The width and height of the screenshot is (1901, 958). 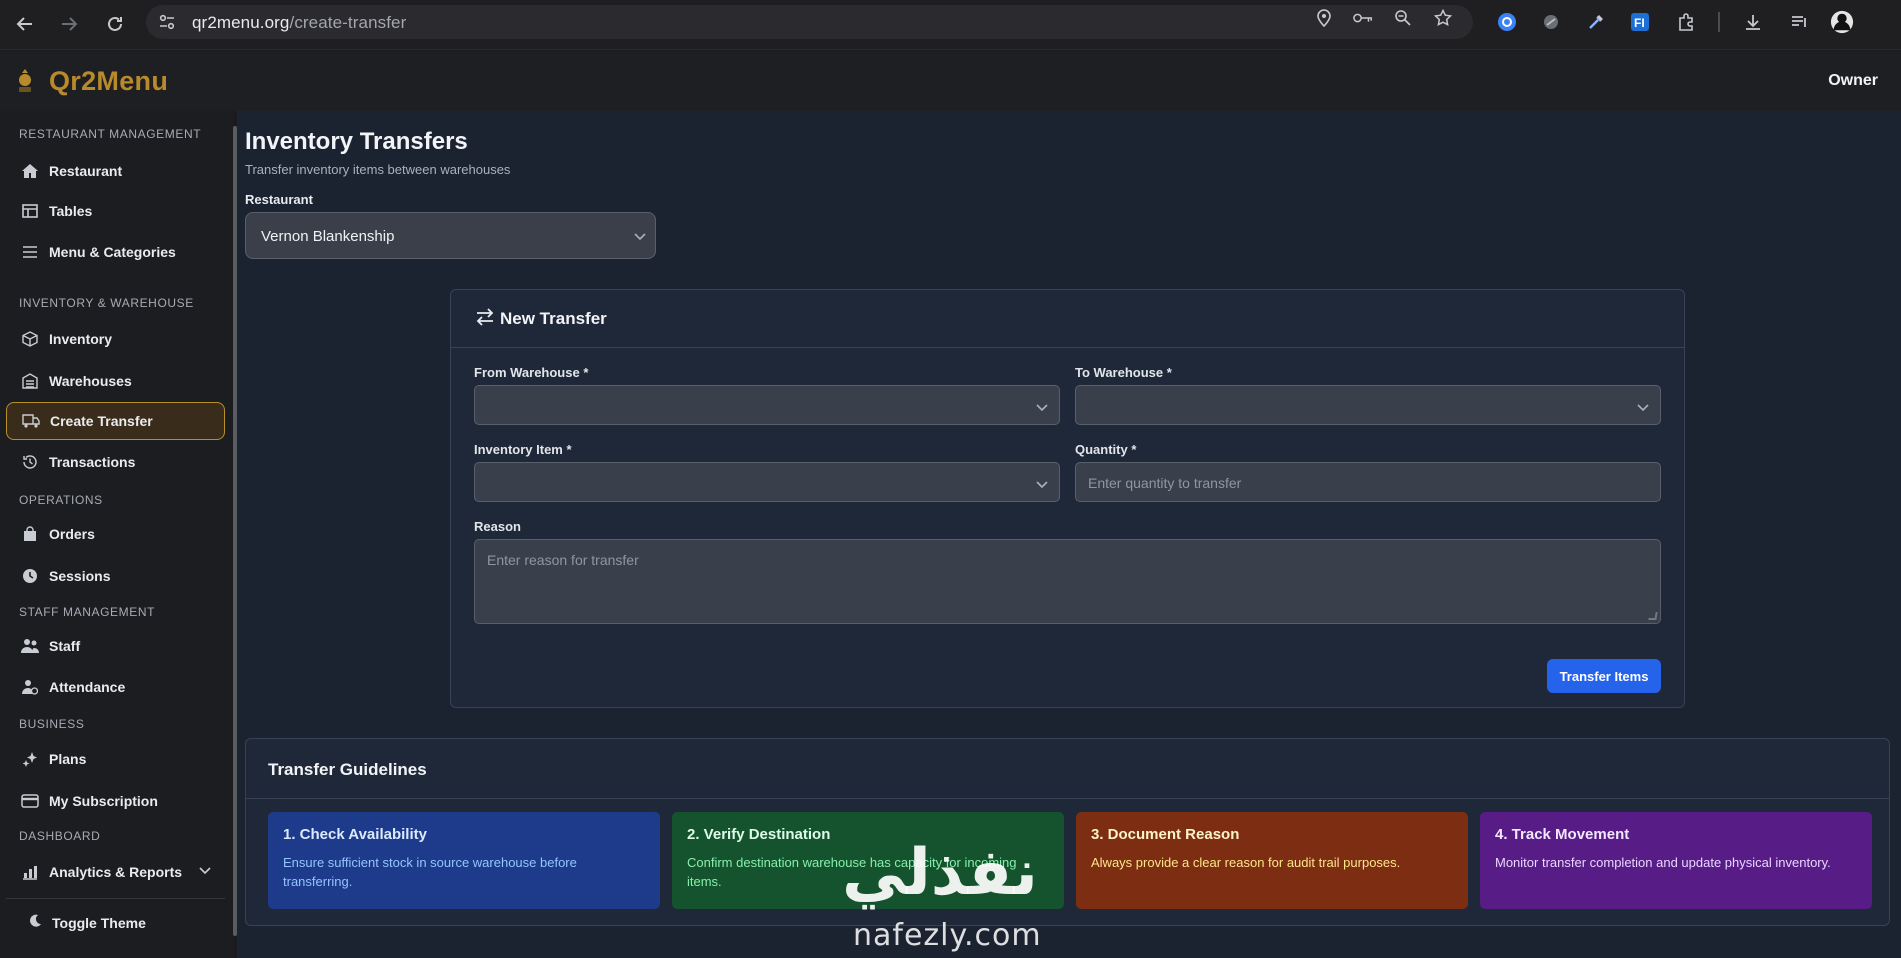 I want to click on reason-textarea: Enter reason for transfer, so click(x=1067, y=581).